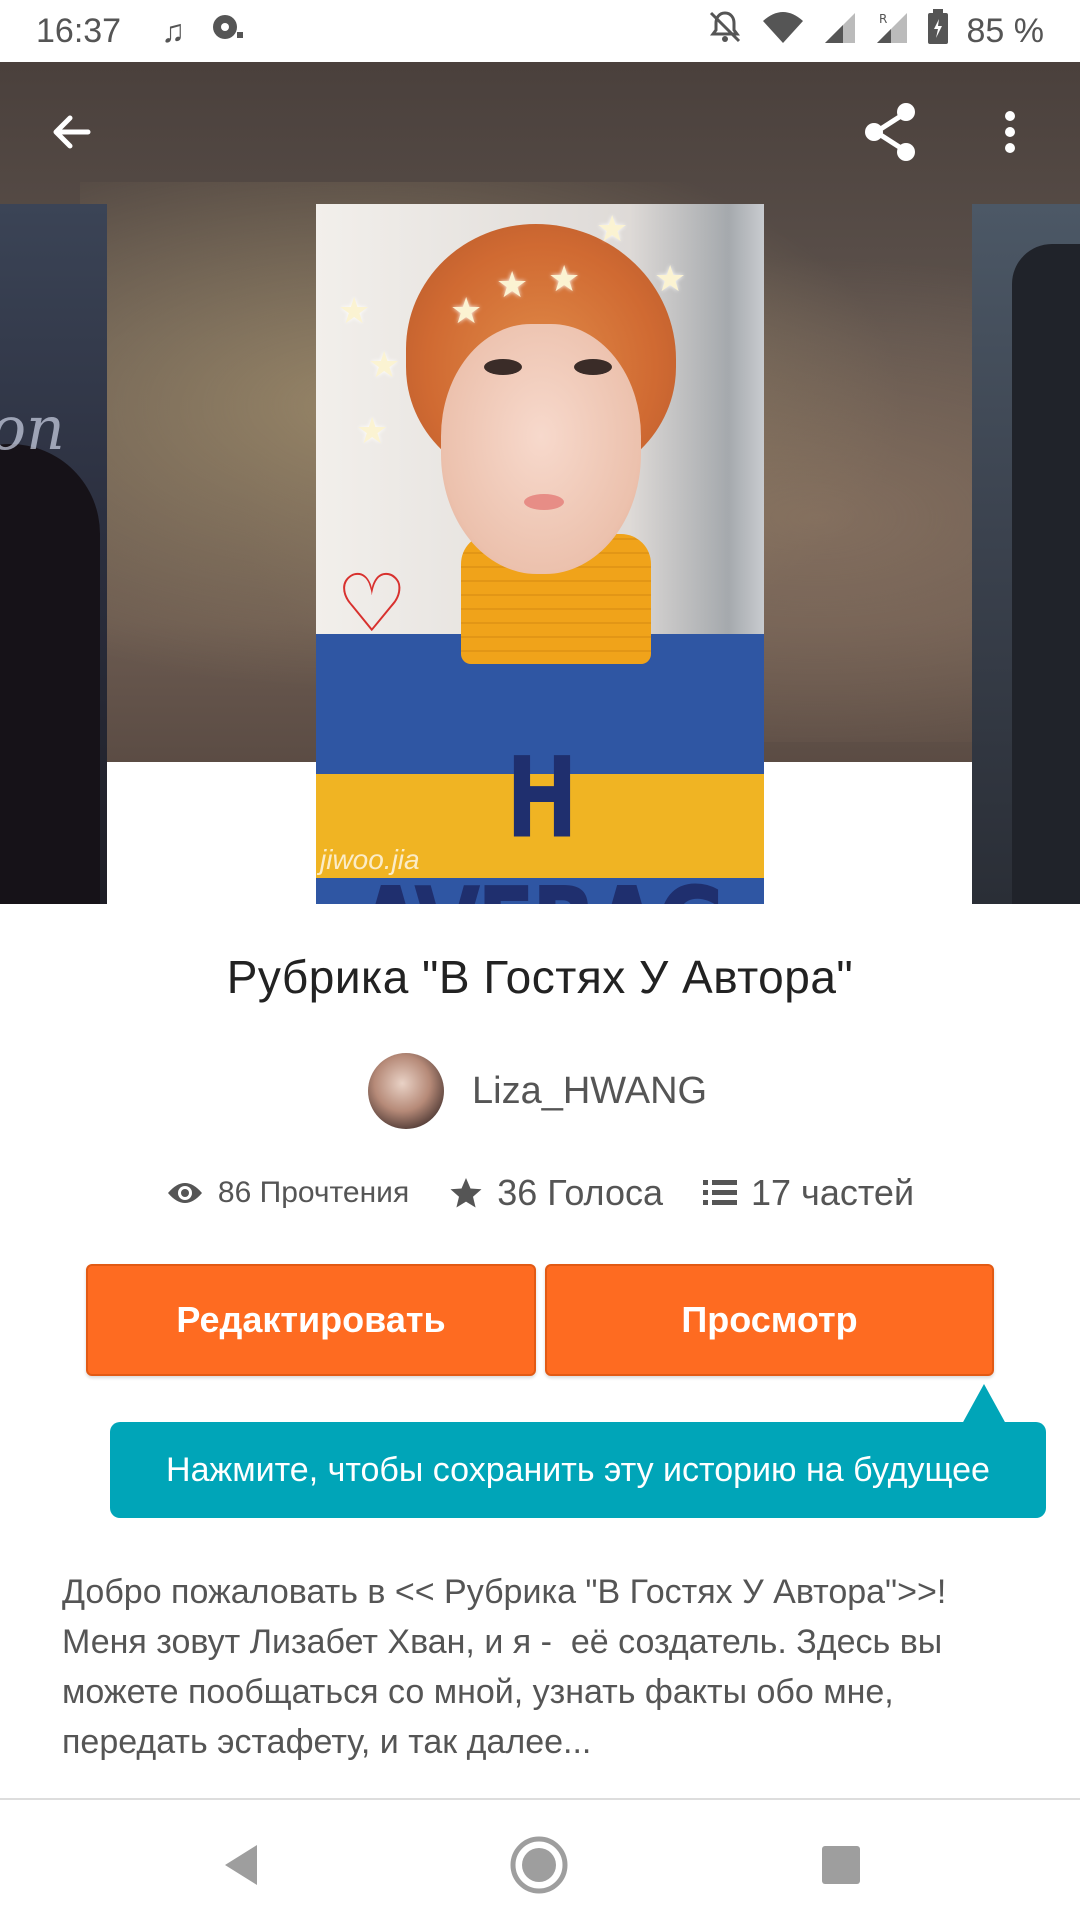 Image resolution: width=1080 pixels, height=1920 pixels. I want to click on eye-icon, so click(185, 1193).